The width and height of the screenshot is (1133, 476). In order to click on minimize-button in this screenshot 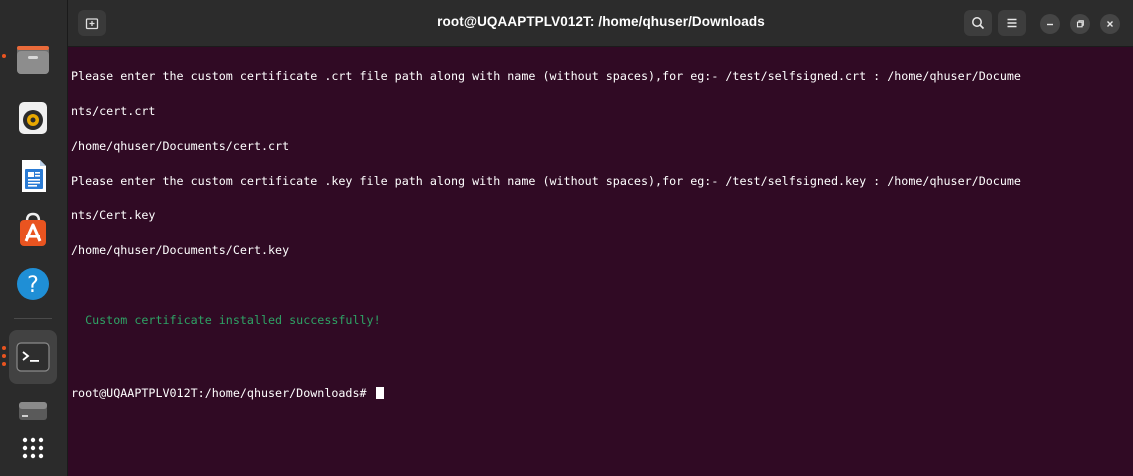, I will do `click(1050, 24)`.